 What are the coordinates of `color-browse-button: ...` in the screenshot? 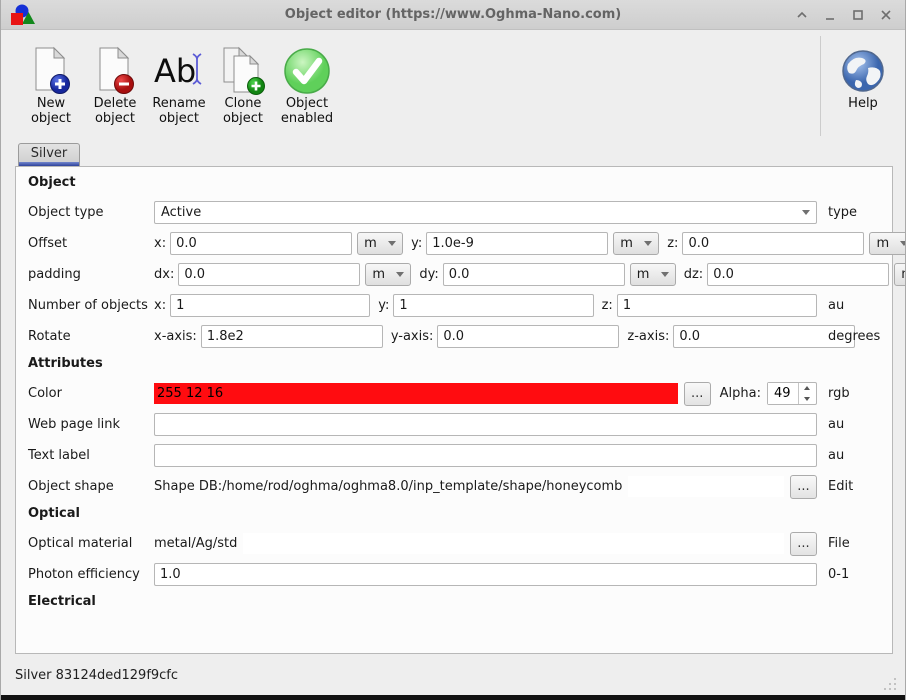 It's located at (697, 393).